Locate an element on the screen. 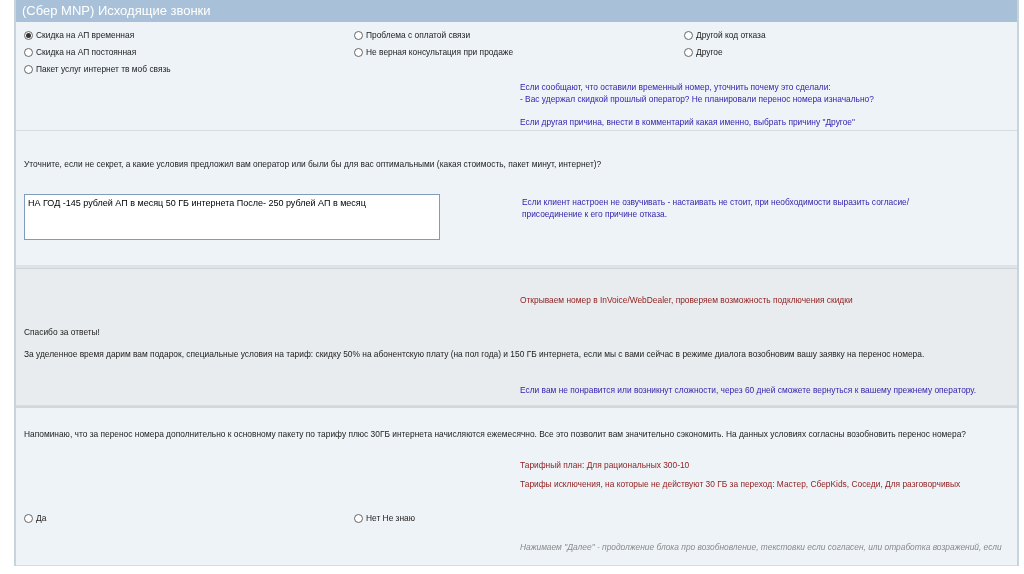  radio-option: Да is located at coordinates (189, 518).